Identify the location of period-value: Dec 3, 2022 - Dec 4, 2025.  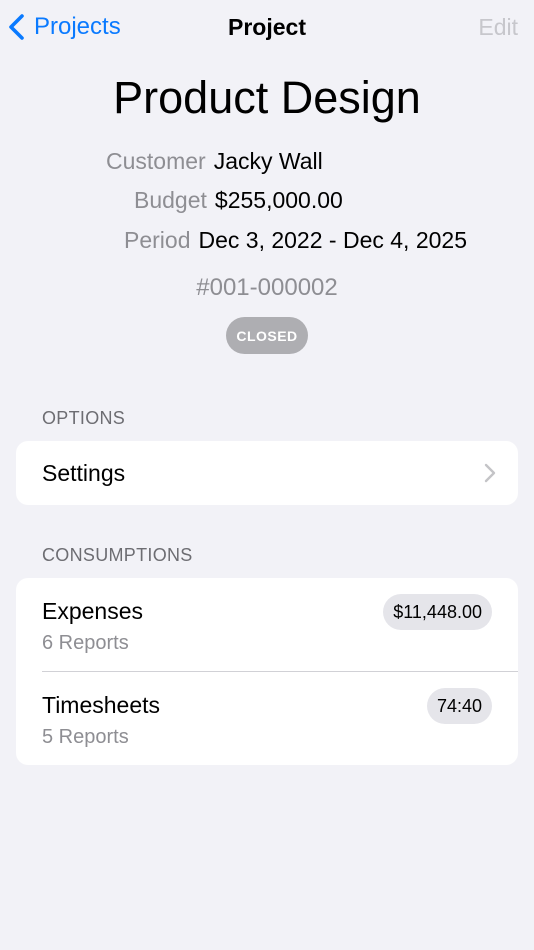
(332, 240).